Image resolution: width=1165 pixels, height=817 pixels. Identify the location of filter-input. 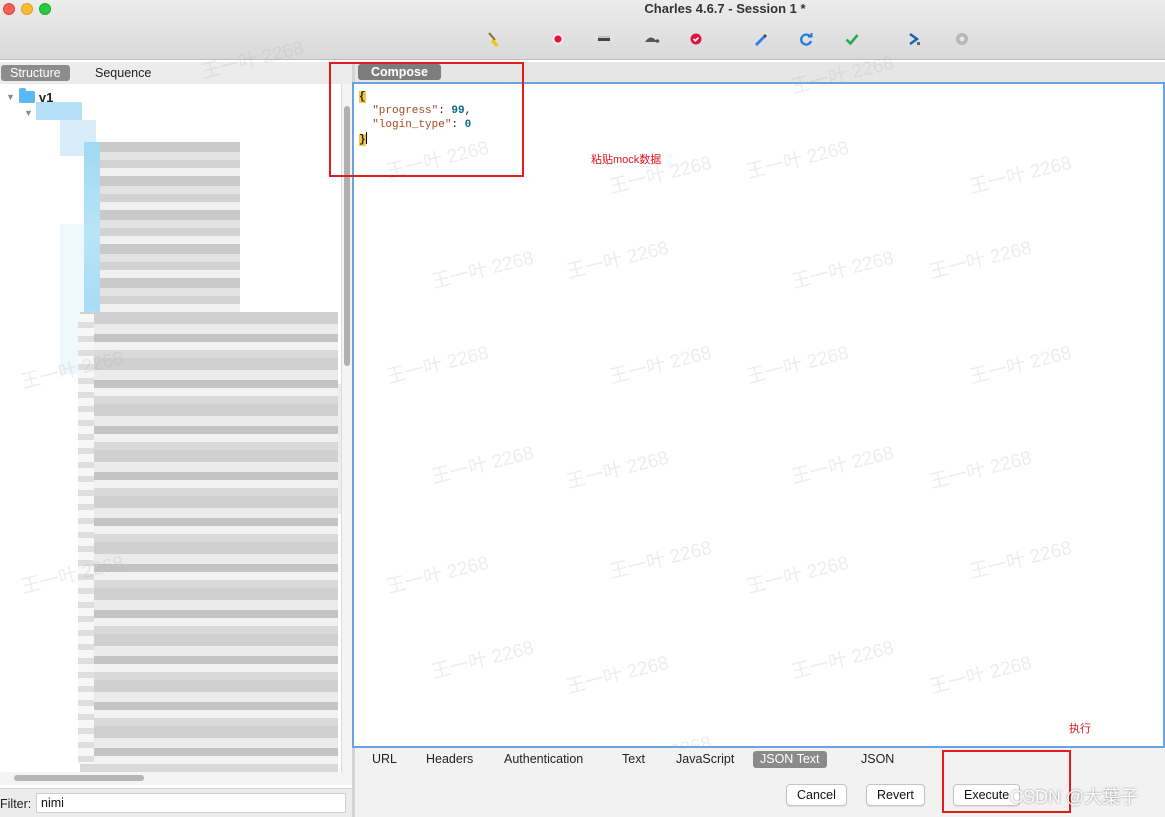
(191, 803).